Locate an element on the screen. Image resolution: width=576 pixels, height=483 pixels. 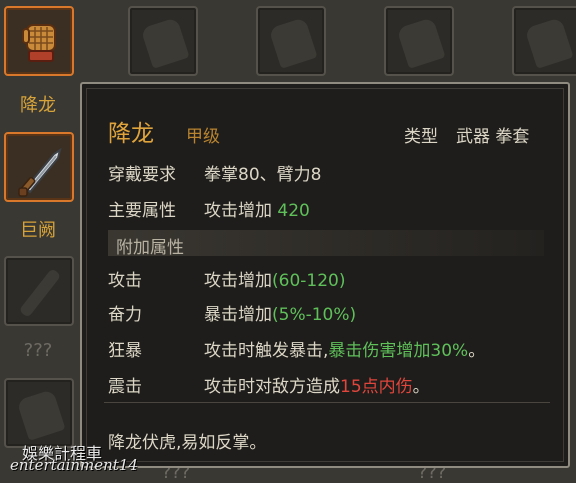
attr-value: 15点内伤 is located at coordinates (376, 387).